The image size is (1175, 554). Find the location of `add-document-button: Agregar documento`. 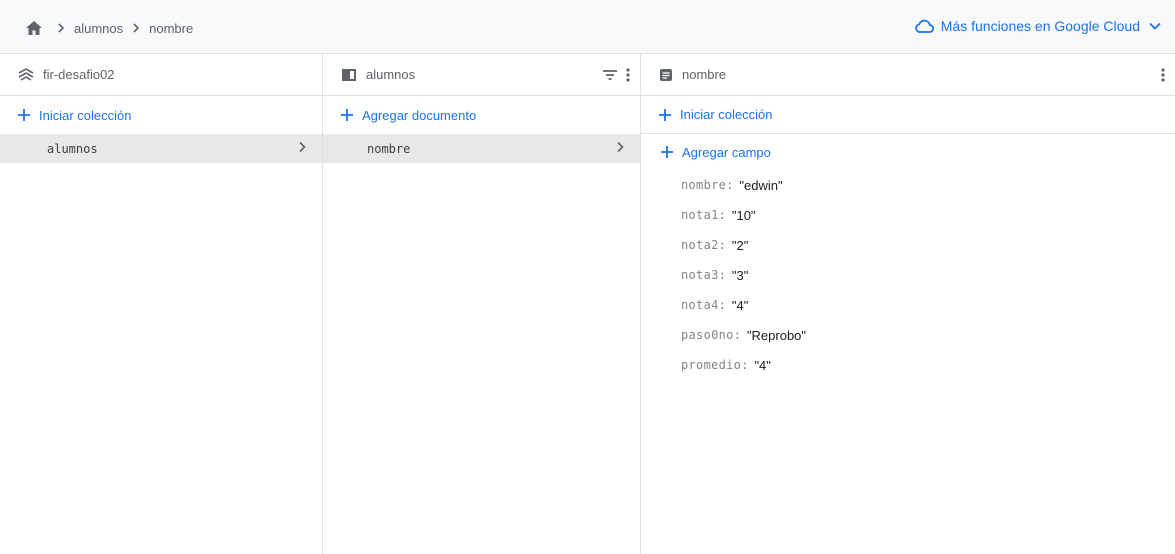

add-document-button: Agregar documento is located at coordinates (481, 115).